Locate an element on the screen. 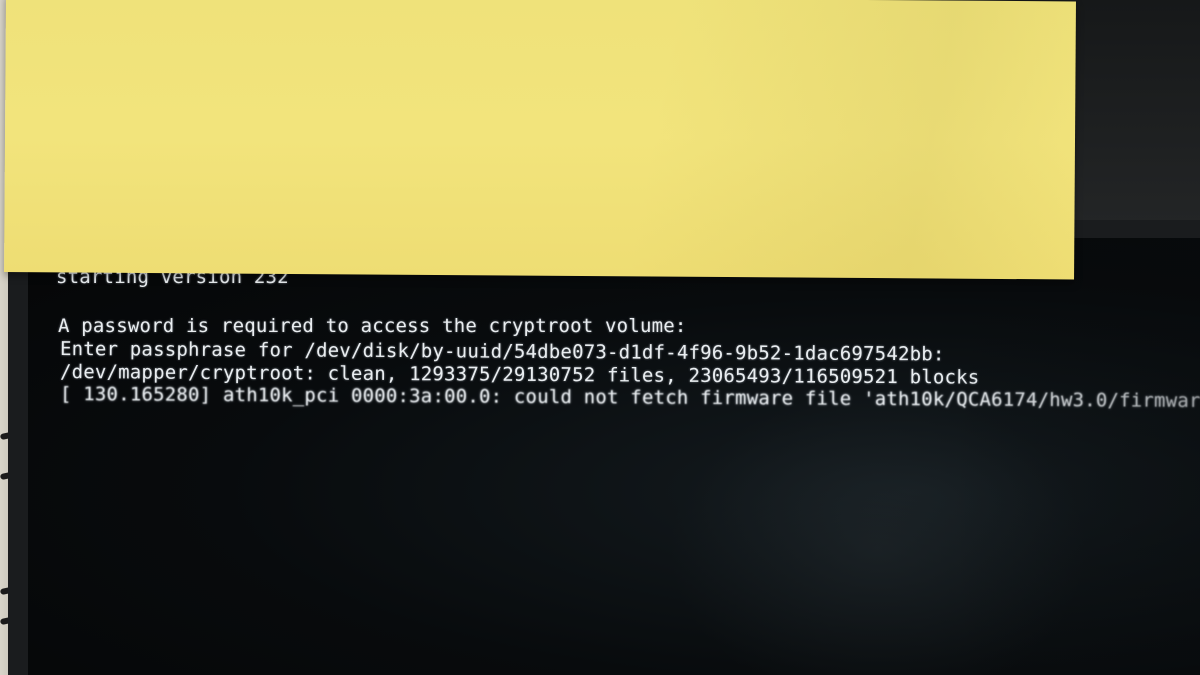 The width and height of the screenshot is (1200, 675). background-wall is located at coordinates (1135, 120).